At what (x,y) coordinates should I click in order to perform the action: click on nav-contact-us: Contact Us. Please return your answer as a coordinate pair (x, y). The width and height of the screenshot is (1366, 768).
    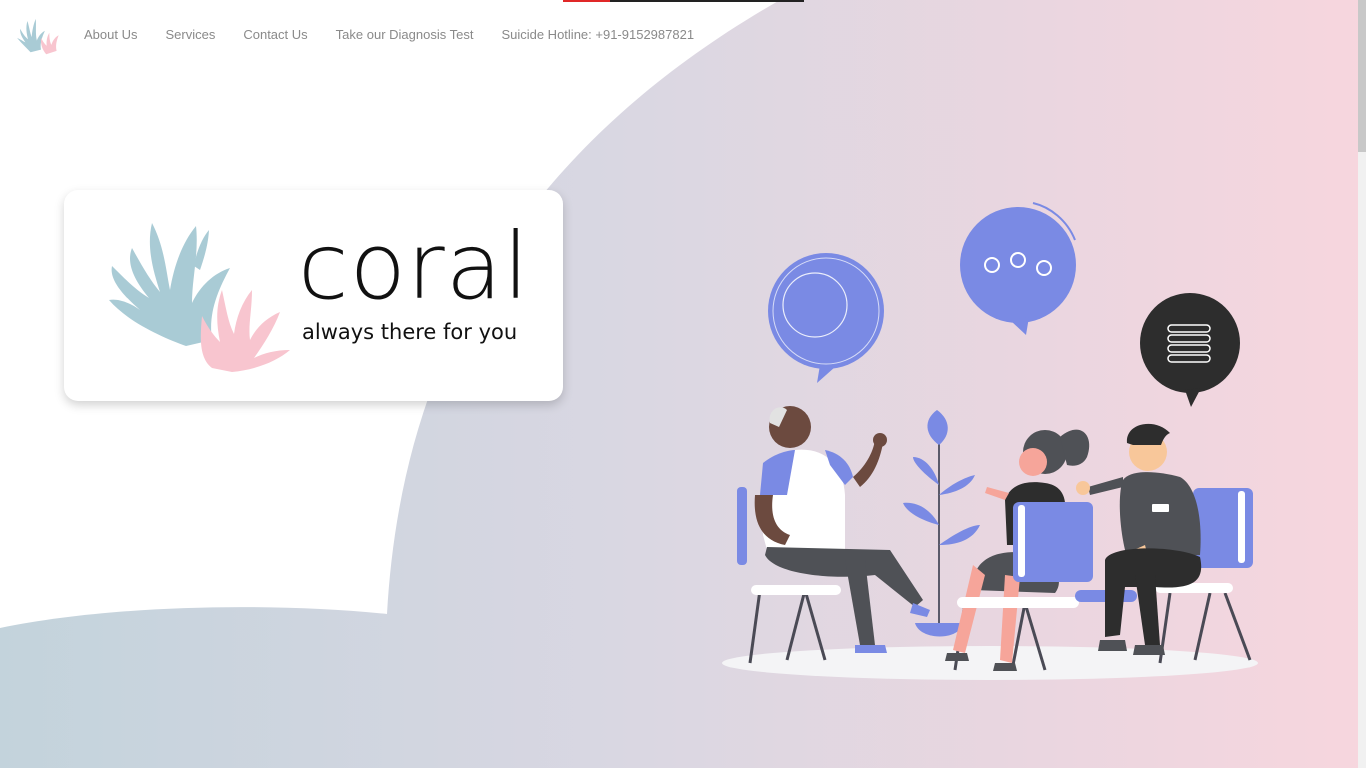
    Looking at the image, I should click on (275, 35).